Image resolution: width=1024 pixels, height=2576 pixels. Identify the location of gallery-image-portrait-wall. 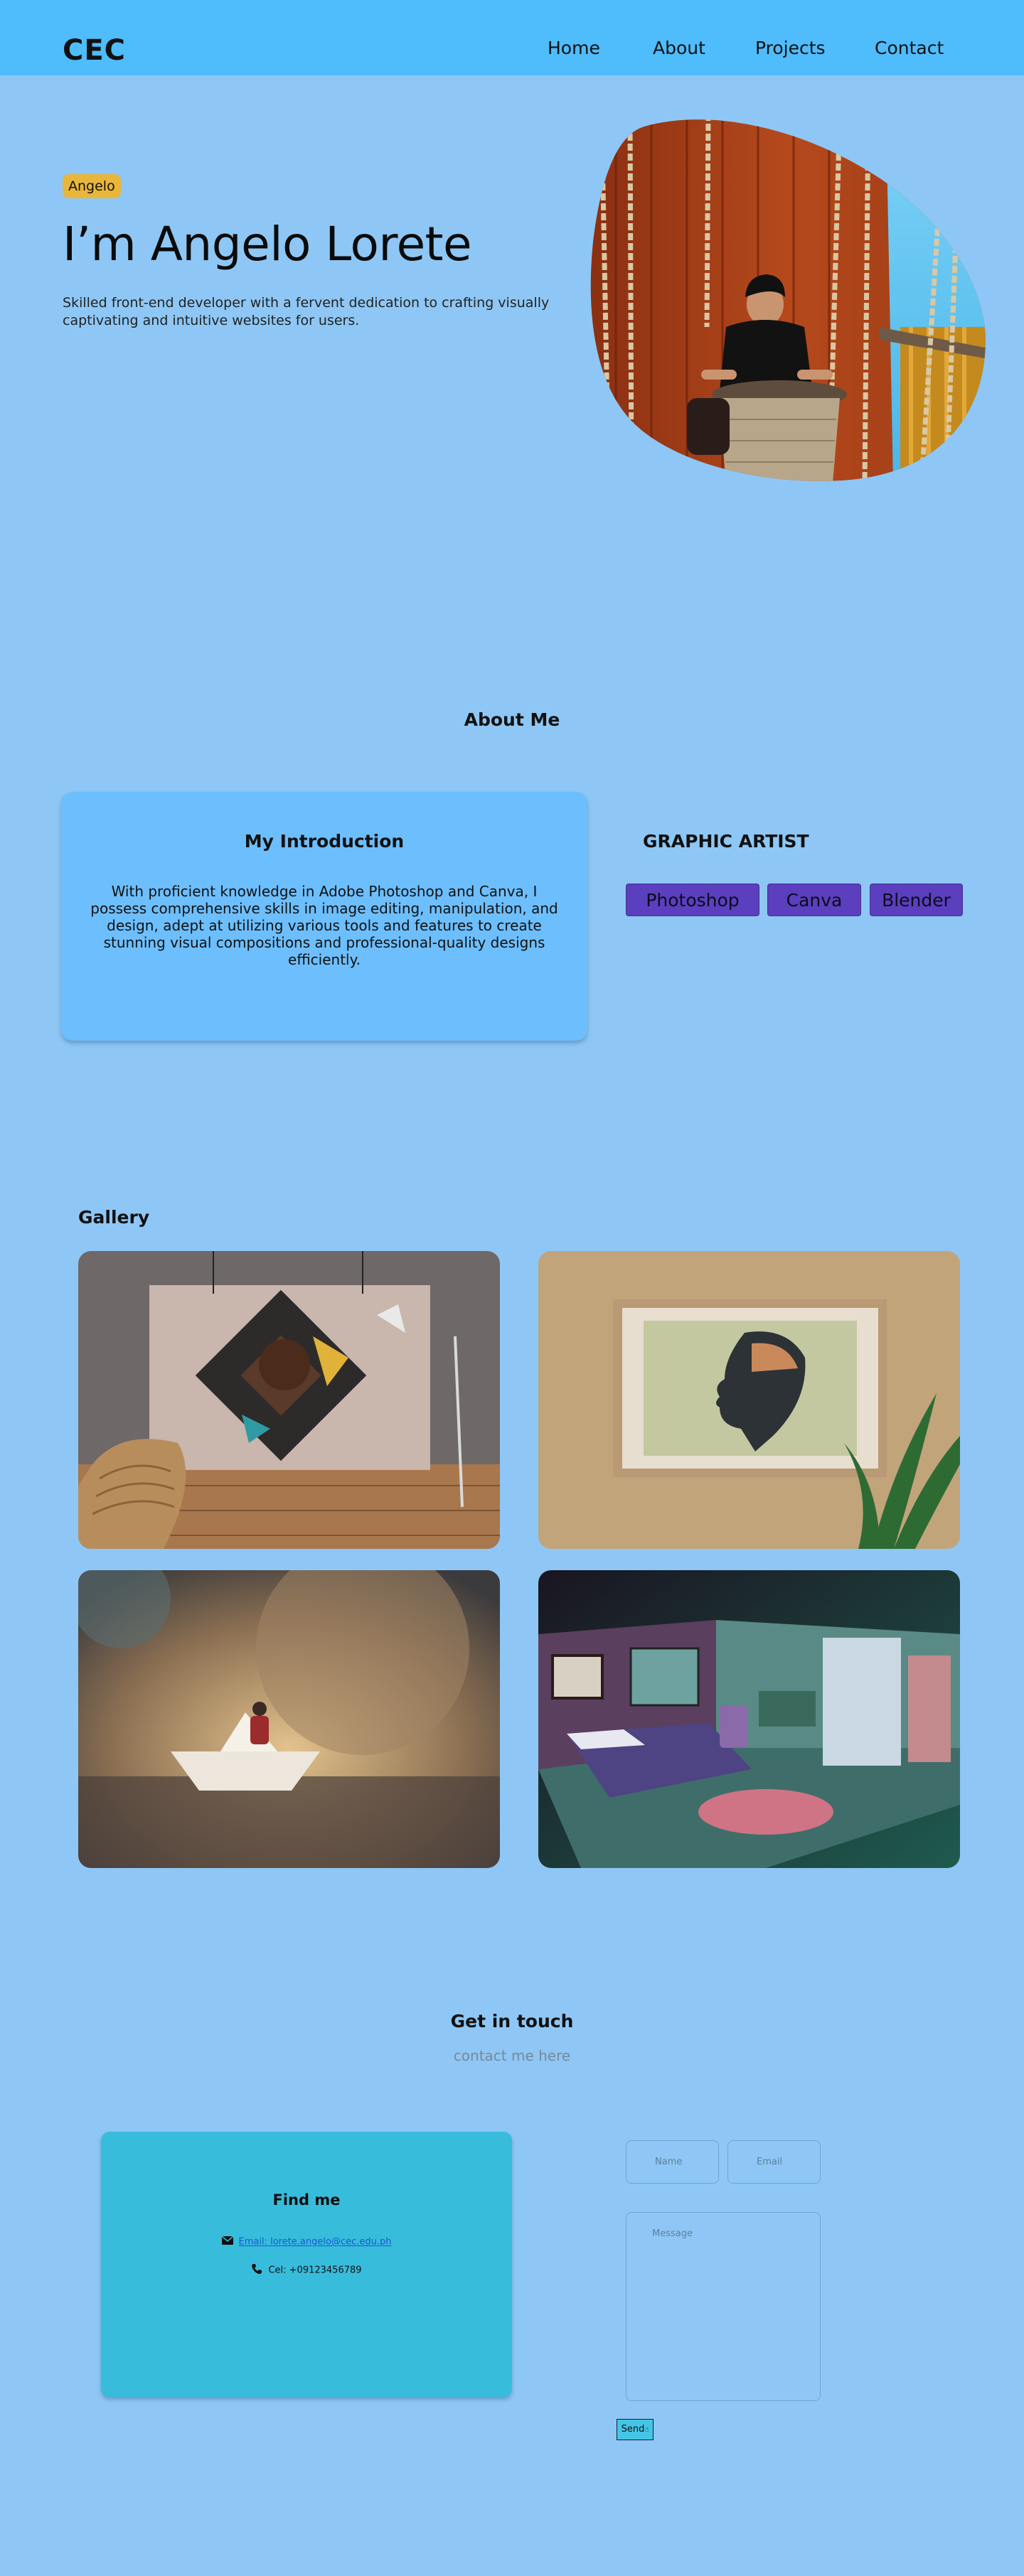
(289, 1400).